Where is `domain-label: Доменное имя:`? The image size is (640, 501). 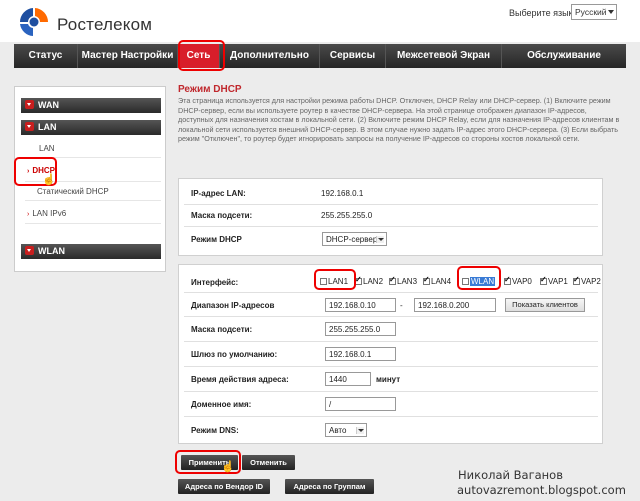 domain-label: Доменное имя: is located at coordinates (221, 404).